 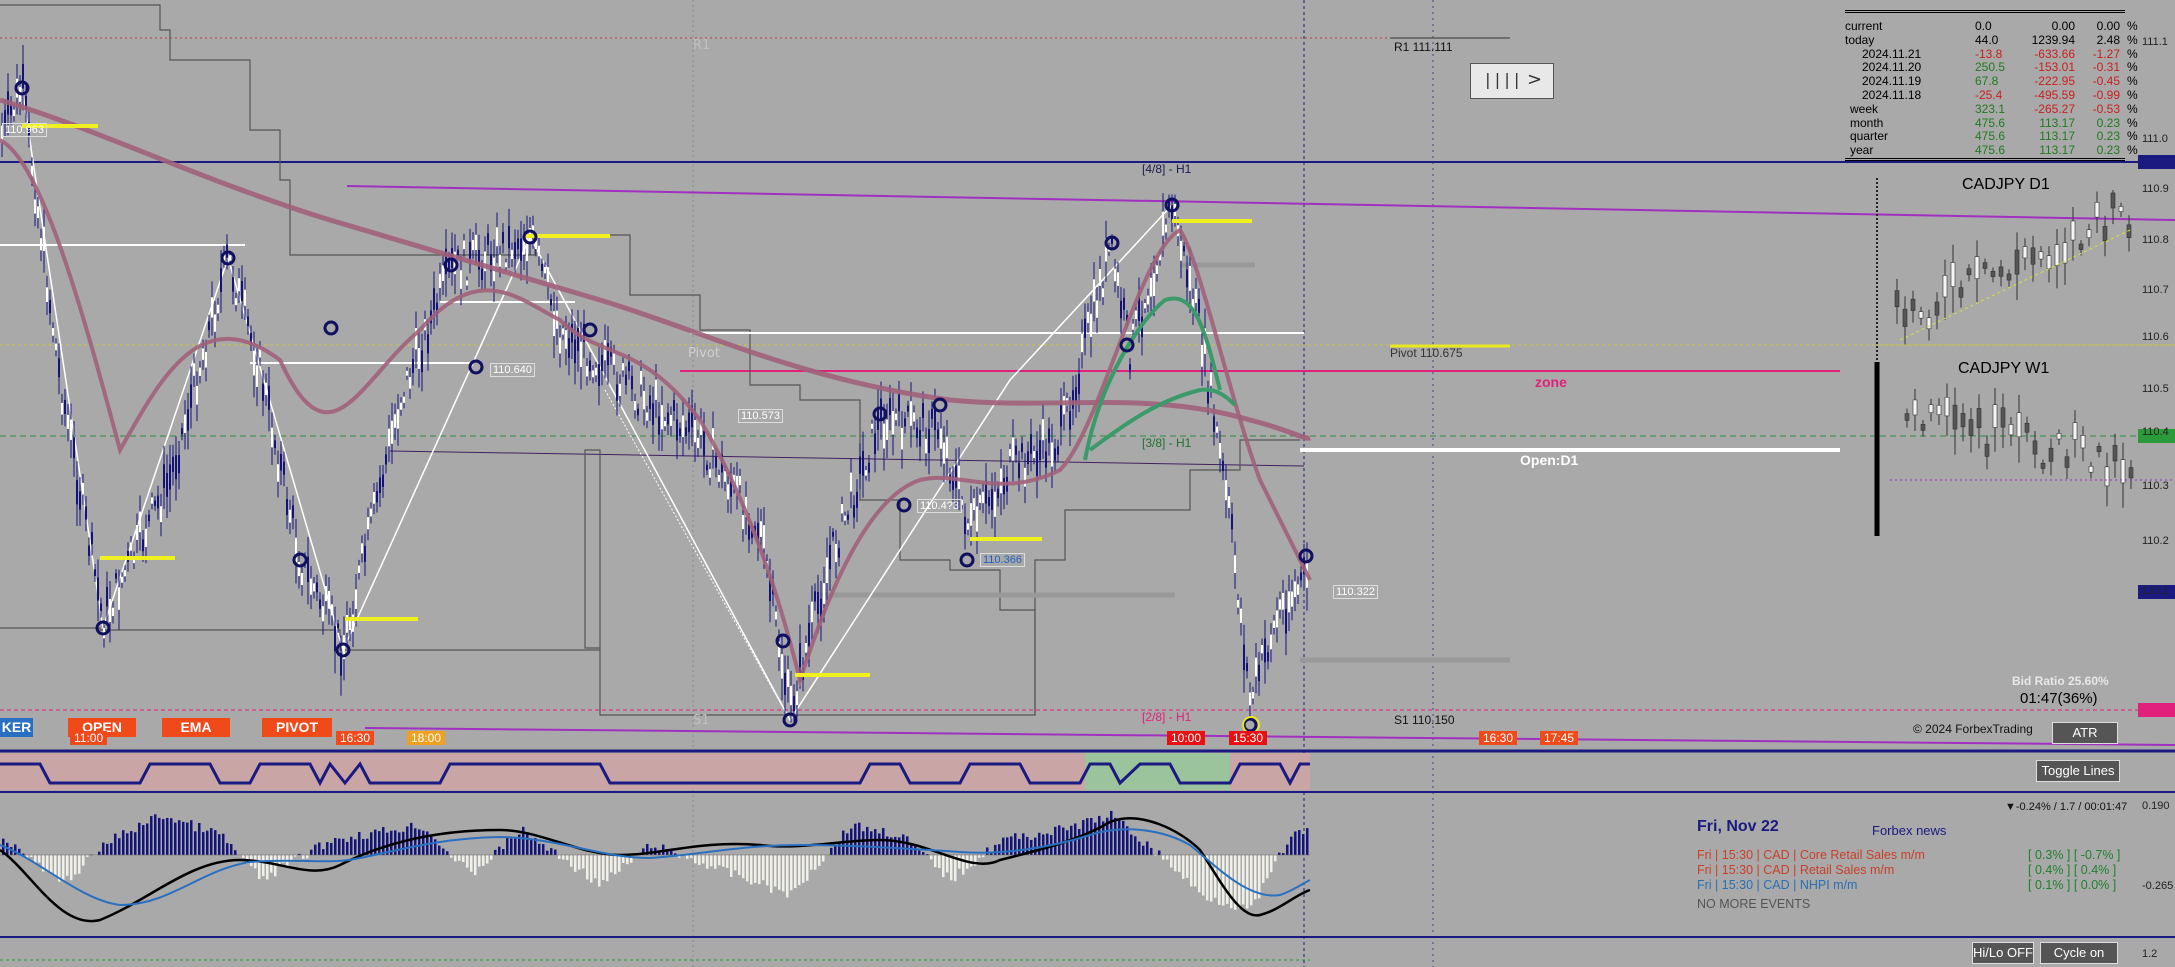 What do you see at coordinates (16, 727) in the screenshot?
I see `marker-button: KER` at bounding box center [16, 727].